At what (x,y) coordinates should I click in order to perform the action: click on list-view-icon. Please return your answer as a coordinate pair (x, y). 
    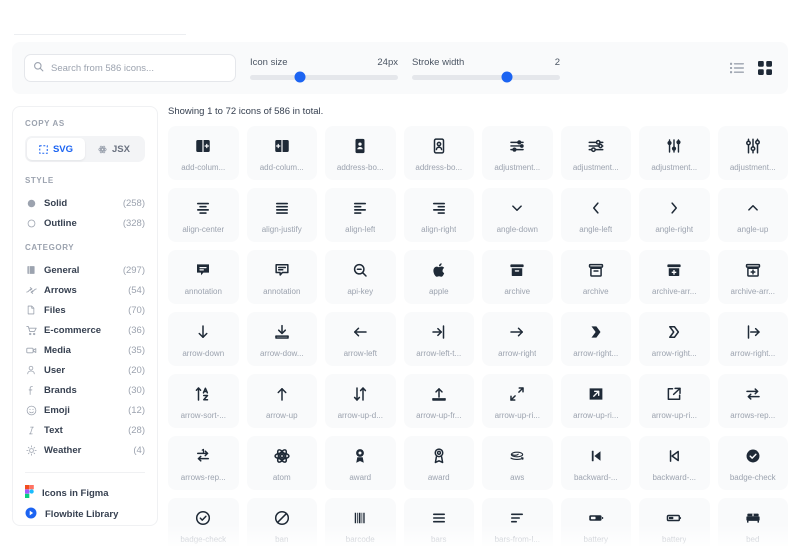
    Looking at the image, I should click on (737, 68).